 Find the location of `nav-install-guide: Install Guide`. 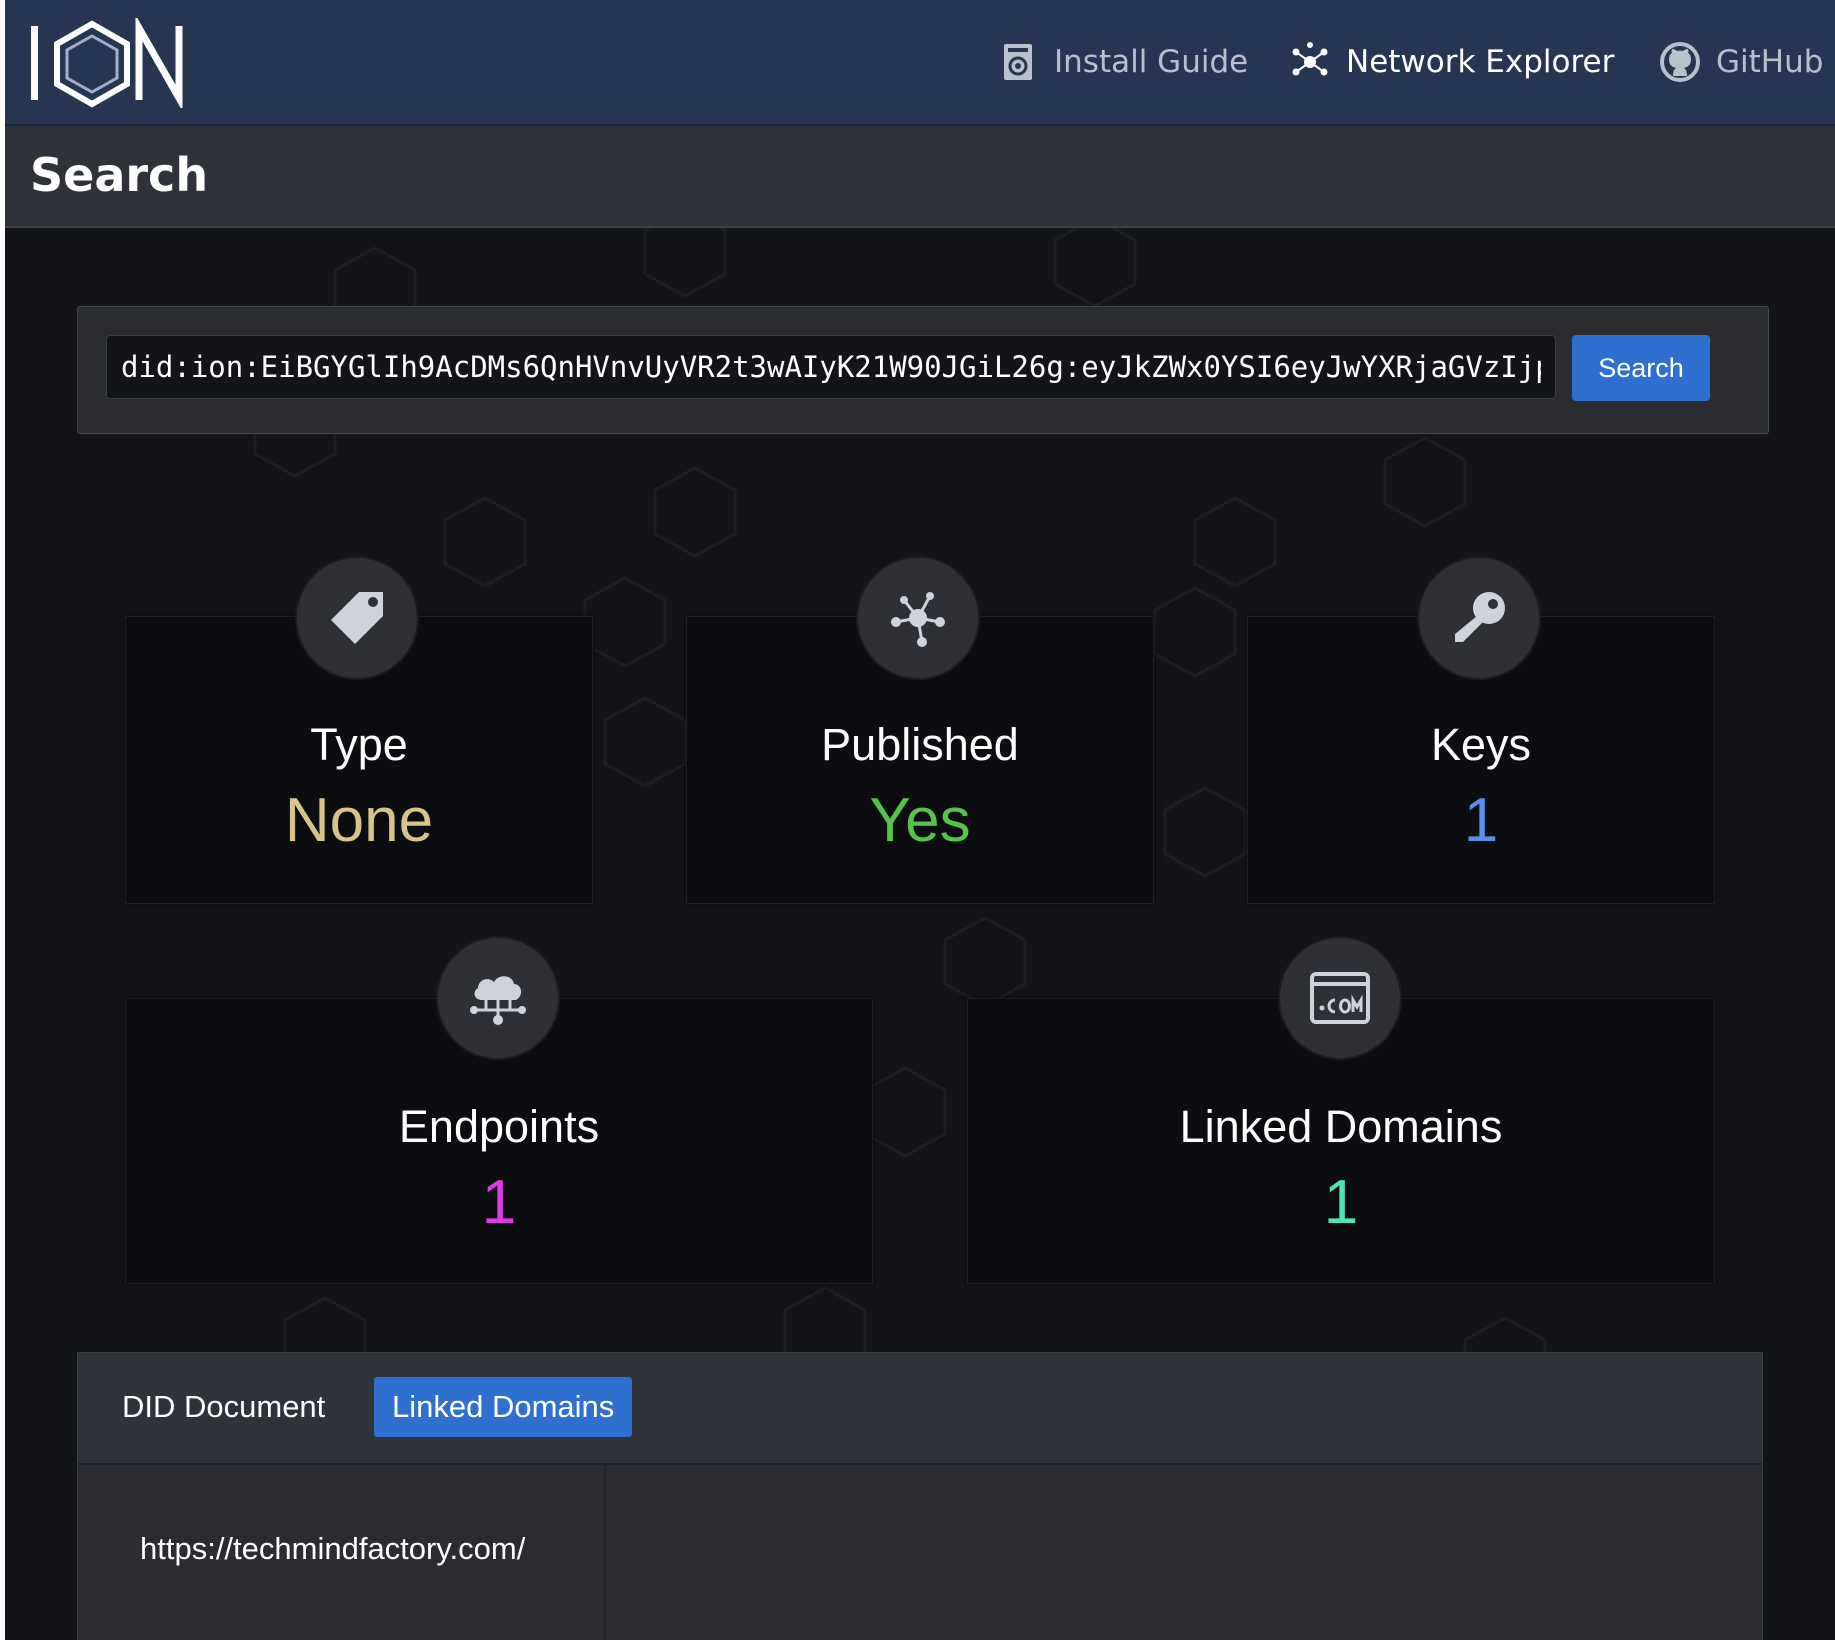

nav-install-guide: Install Guide is located at coordinates (1123, 62).